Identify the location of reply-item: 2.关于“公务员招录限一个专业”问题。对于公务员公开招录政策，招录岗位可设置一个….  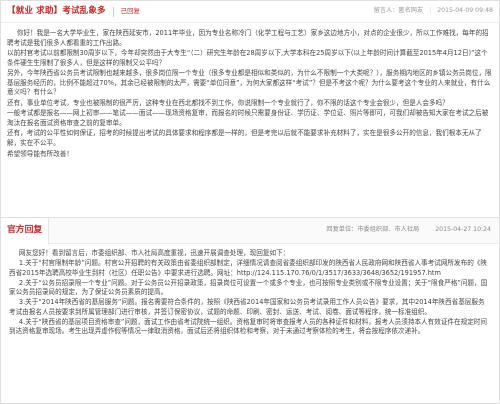
(248, 287).